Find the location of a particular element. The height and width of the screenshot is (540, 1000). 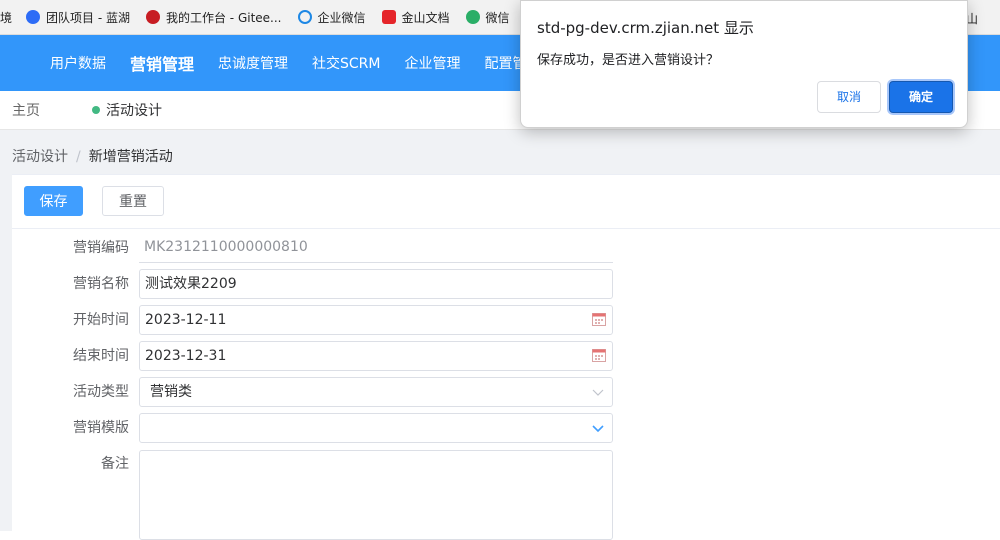

start-date-input: 2023-12-11 is located at coordinates (376, 320).